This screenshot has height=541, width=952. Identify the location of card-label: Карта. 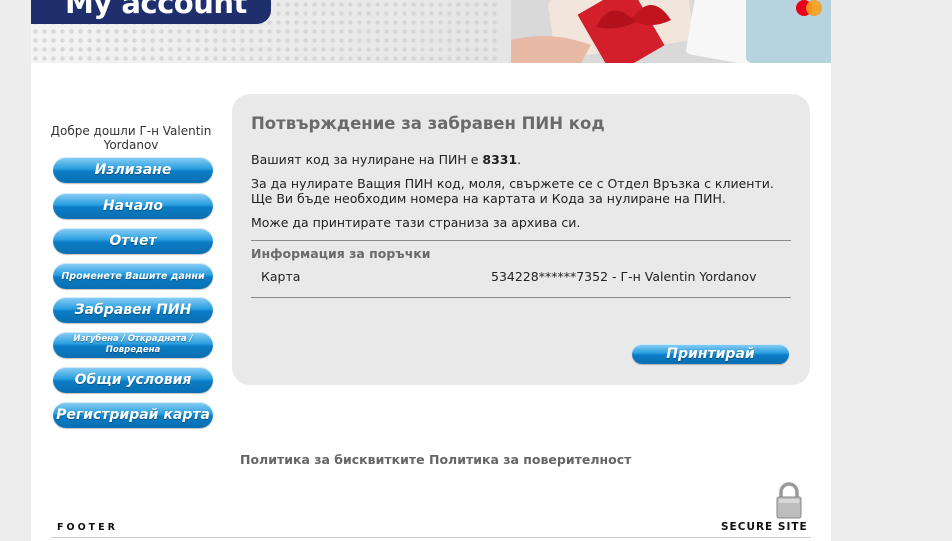
(281, 276).